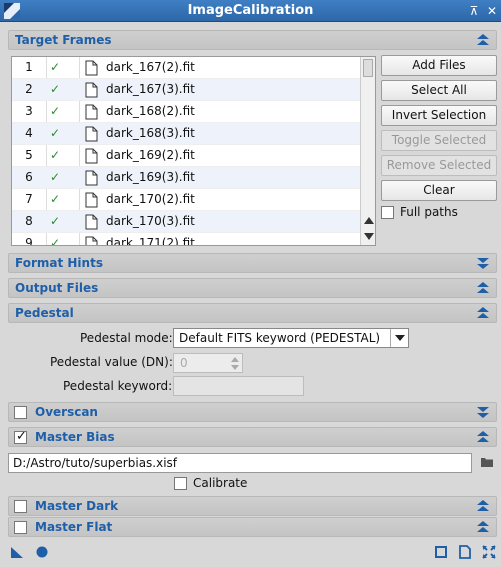  What do you see at coordinates (77, 506) in the screenshot?
I see `section-title: Master Dark` at bounding box center [77, 506].